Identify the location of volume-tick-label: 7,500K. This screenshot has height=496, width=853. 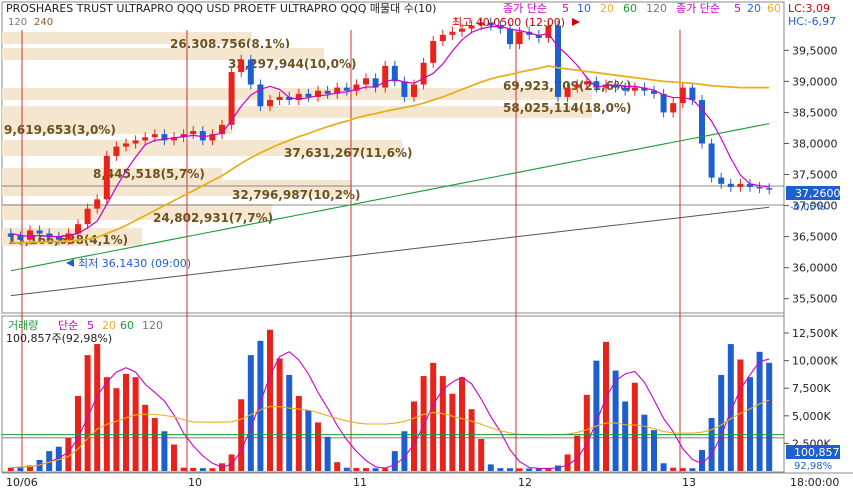
(811, 388).